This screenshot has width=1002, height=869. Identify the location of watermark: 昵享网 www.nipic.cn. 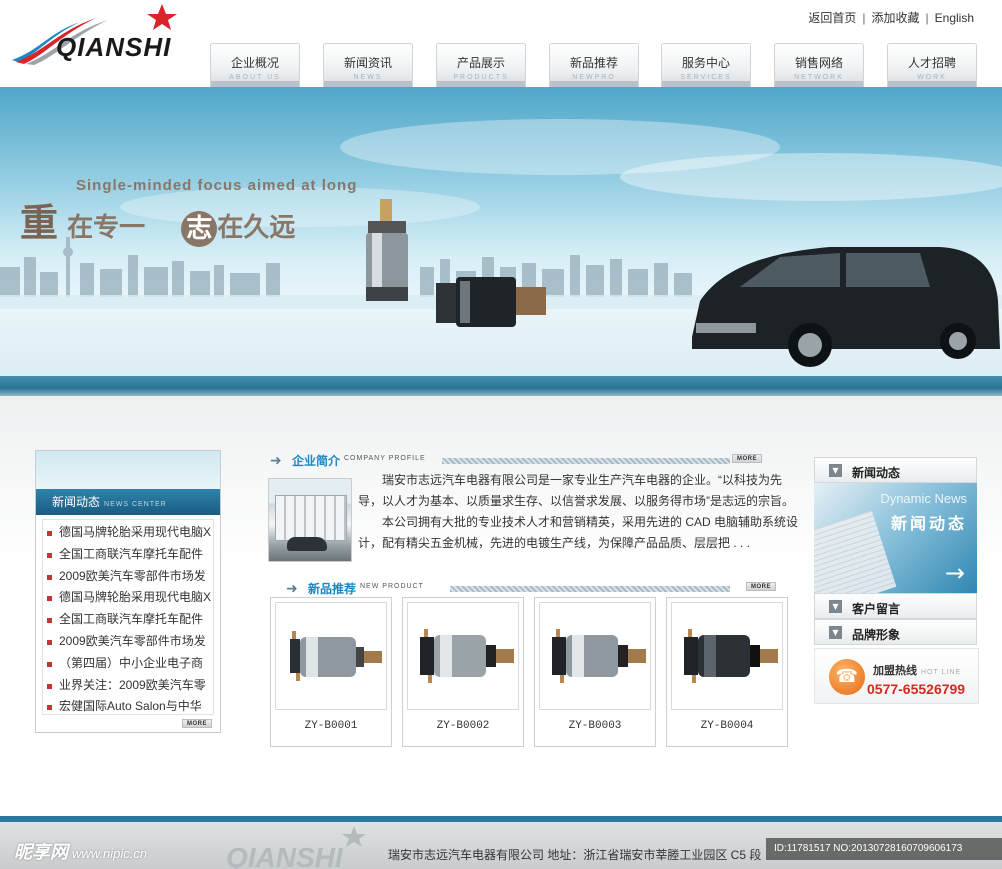
(80, 851).